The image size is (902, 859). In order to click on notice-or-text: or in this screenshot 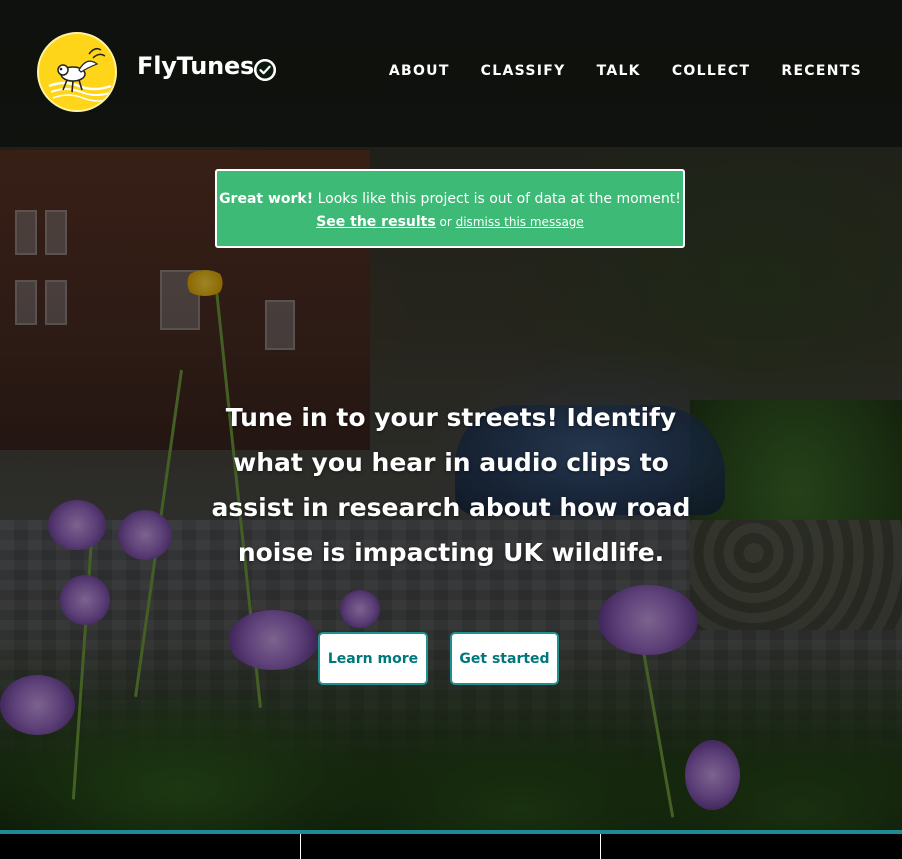, I will do `click(445, 222)`.